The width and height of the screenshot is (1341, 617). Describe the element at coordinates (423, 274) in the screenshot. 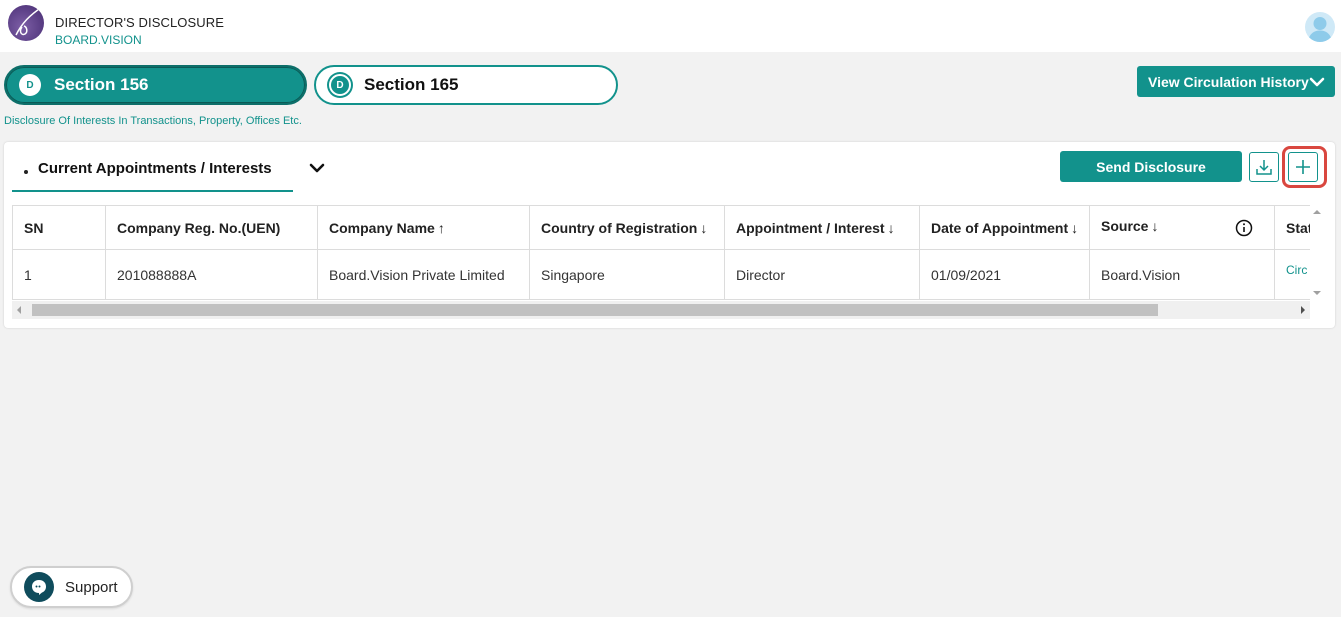

I see `cell-company-name: Board.Vision Private Limited` at that location.